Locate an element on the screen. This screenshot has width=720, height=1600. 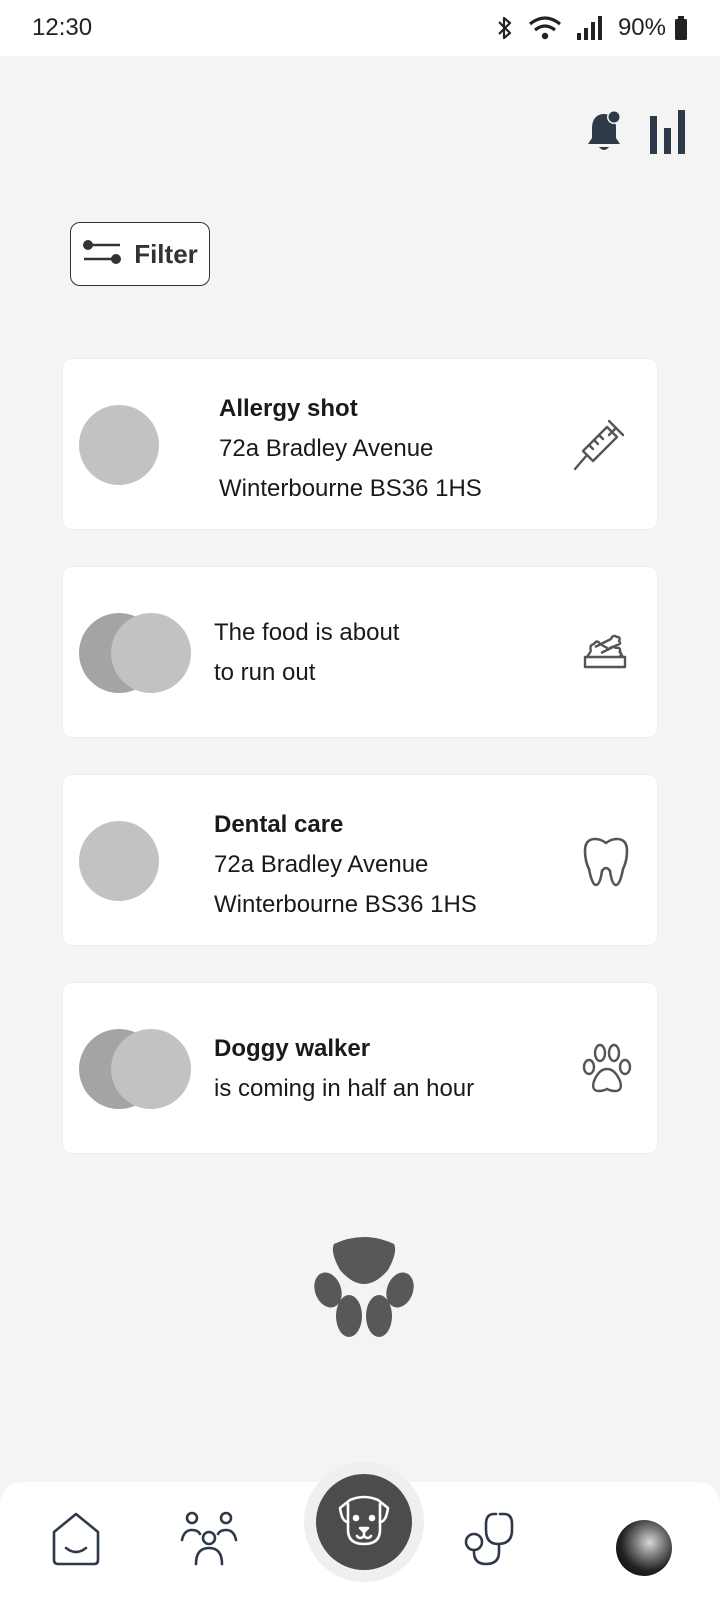
card-line: to run out is located at coordinates (265, 672).